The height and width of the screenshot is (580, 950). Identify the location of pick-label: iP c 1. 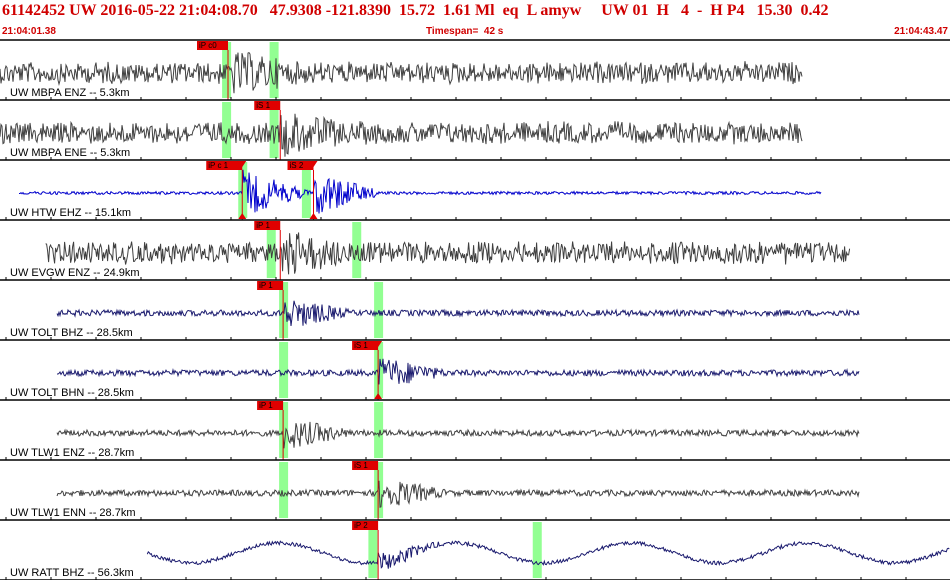
(218, 165).